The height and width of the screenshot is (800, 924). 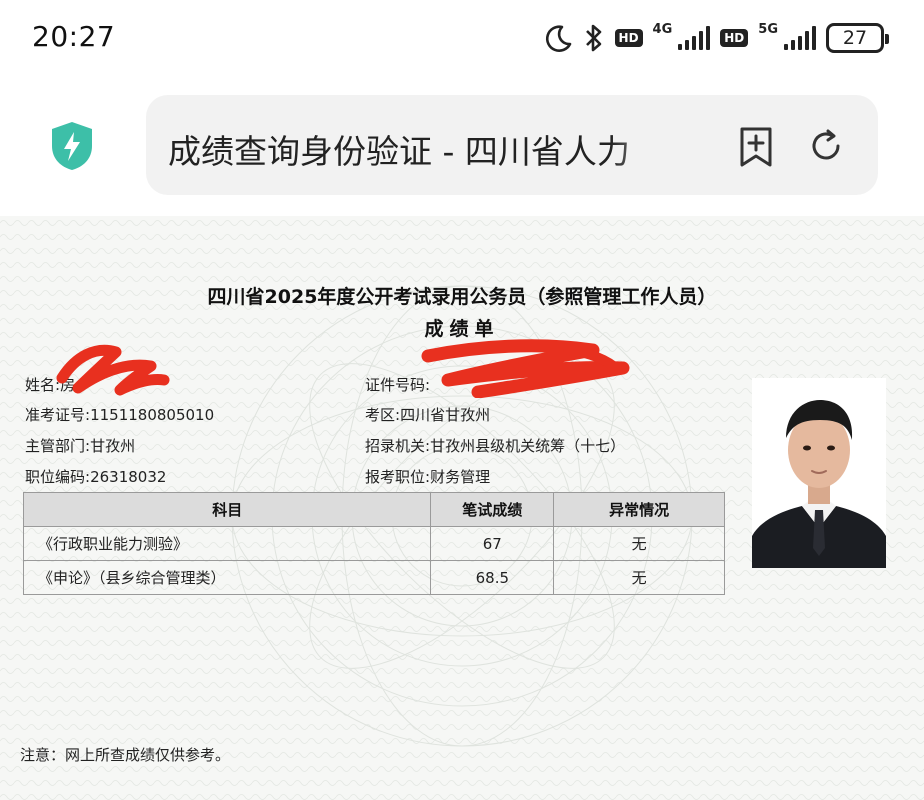 What do you see at coordinates (398, 446) in the screenshot?
I see `recruiting-agency-label: 招录机关:` at bounding box center [398, 446].